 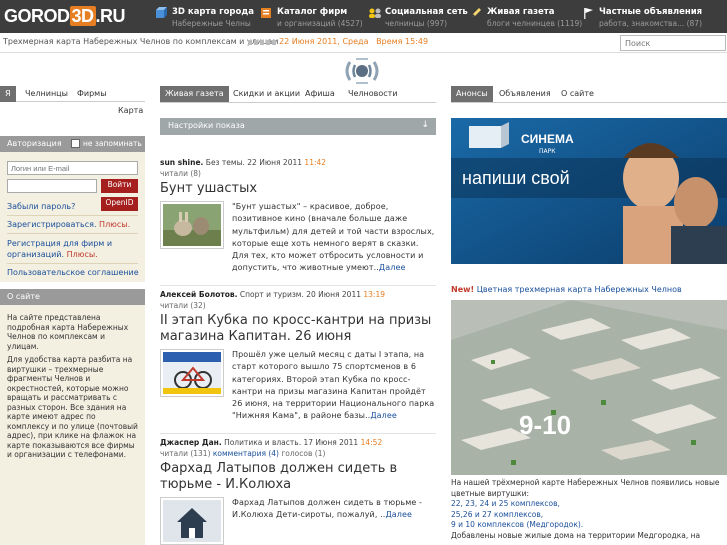 I want to click on comments-link: комментария (4), so click(x=246, y=453).